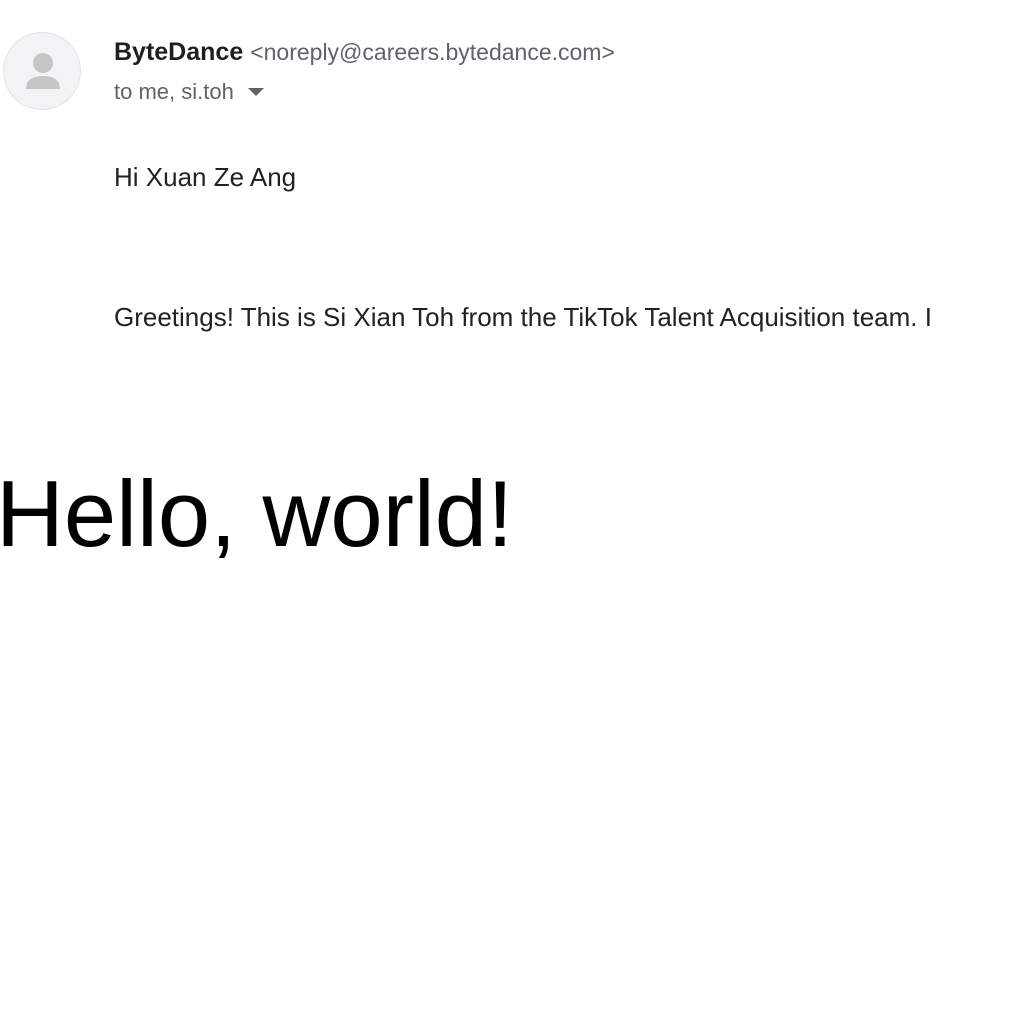  Describe the element at coordinates (257, 513) in the screenshot. I see `overlay-heading: Hello, world!` at that location.